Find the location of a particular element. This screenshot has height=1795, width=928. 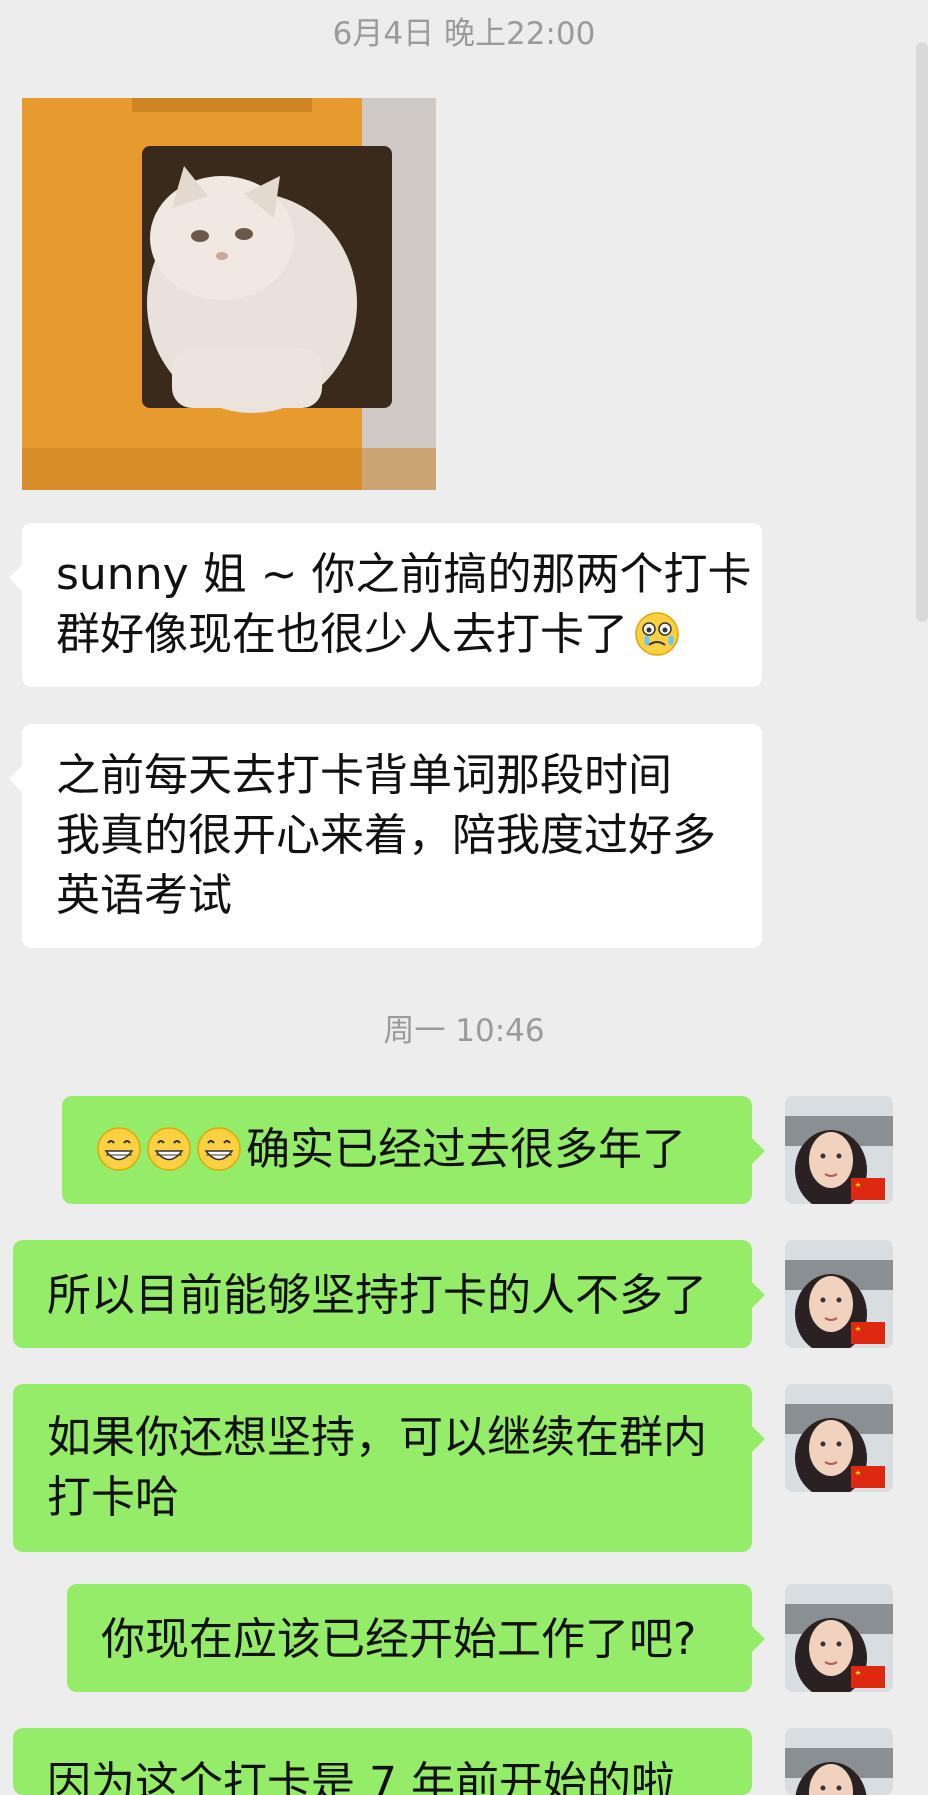

sent-message-bubble: 确实已经过去很多年了 is located at coordinates (413, 1150).